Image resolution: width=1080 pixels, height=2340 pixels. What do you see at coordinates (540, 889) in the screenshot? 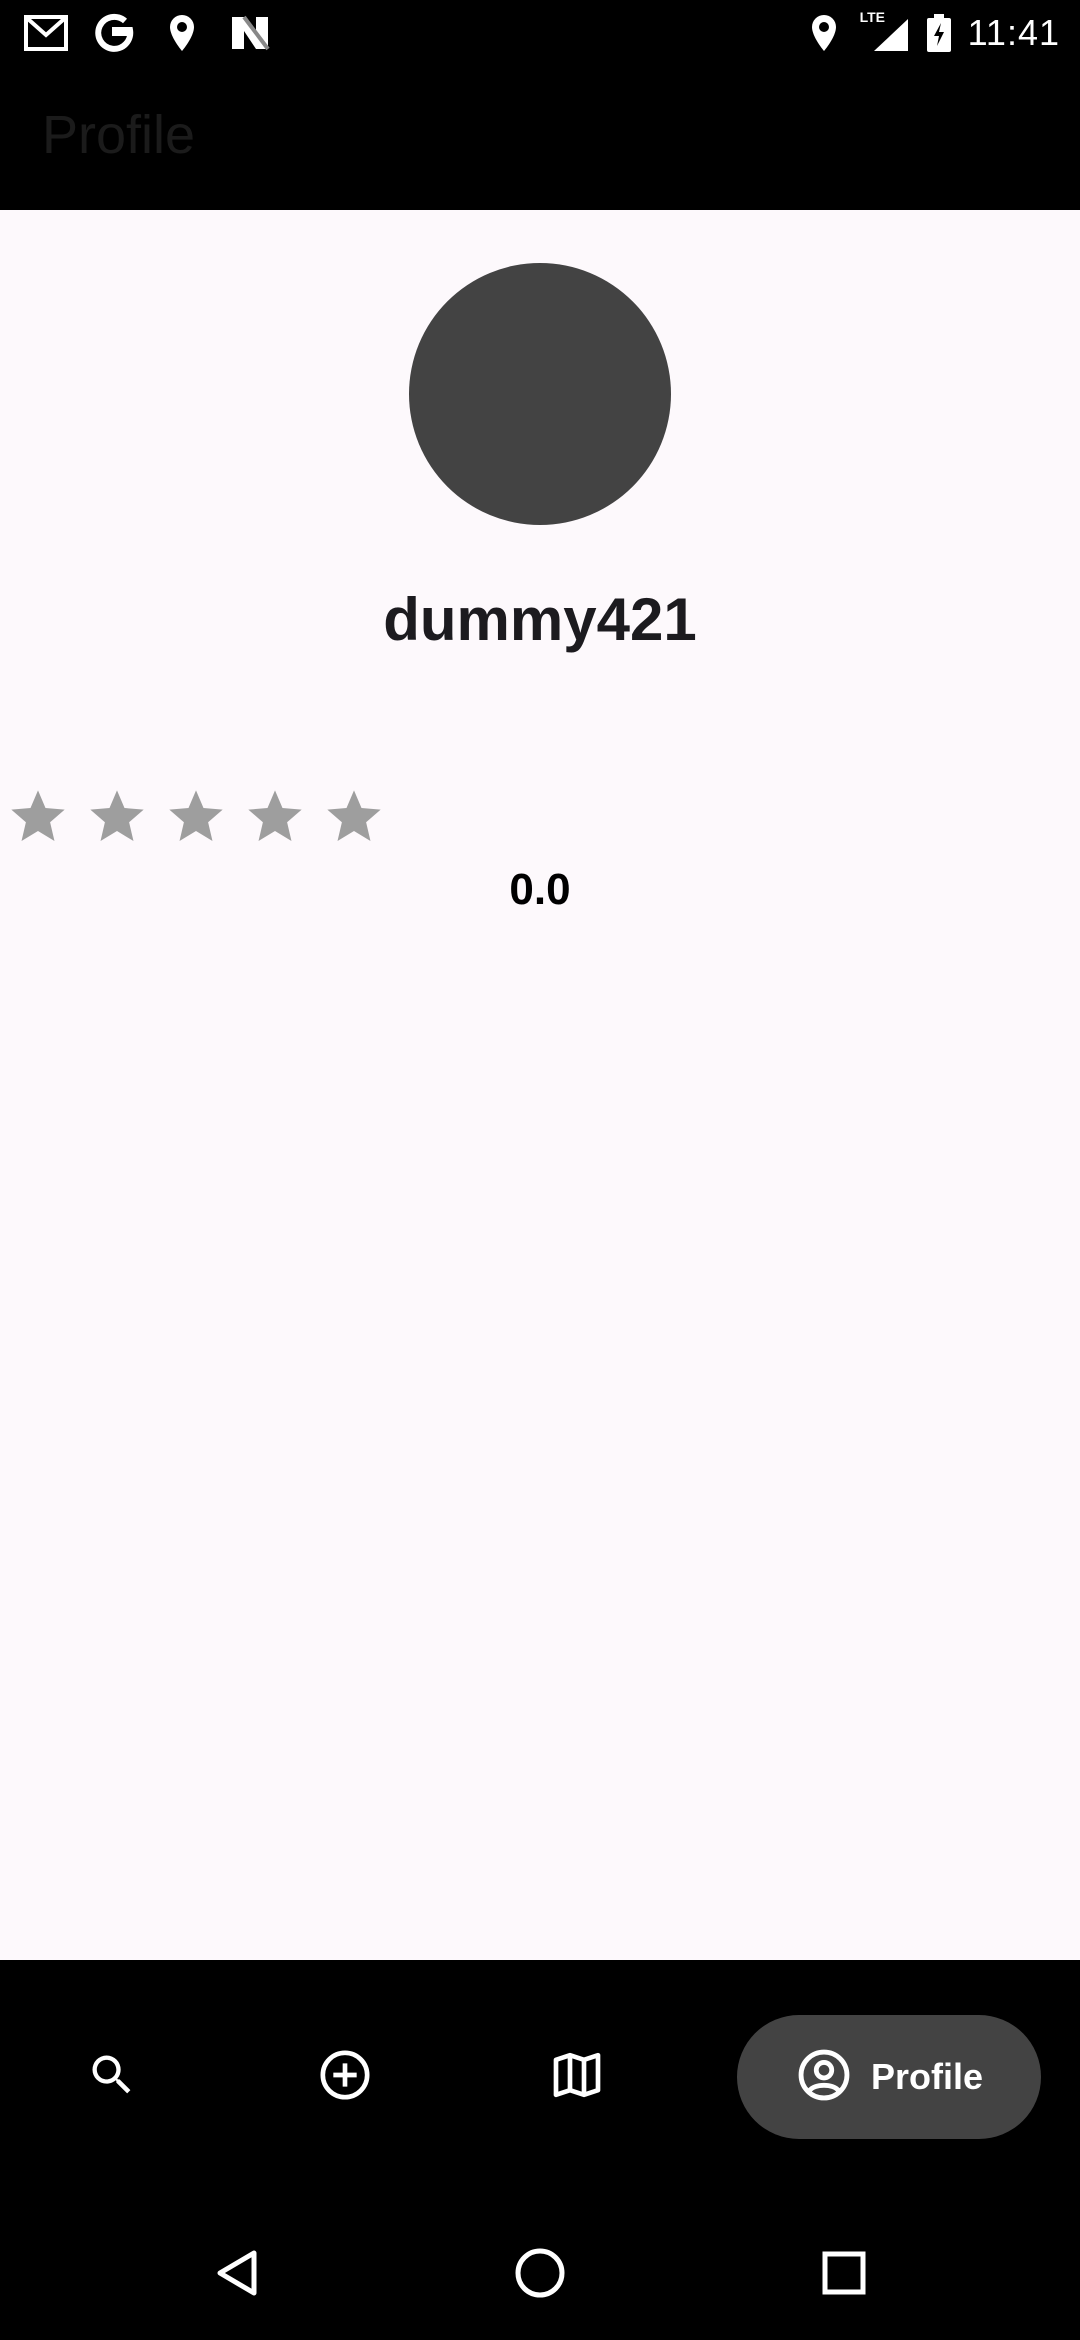
I see `rating-value: 0.0` at bounding box center [540, 889].